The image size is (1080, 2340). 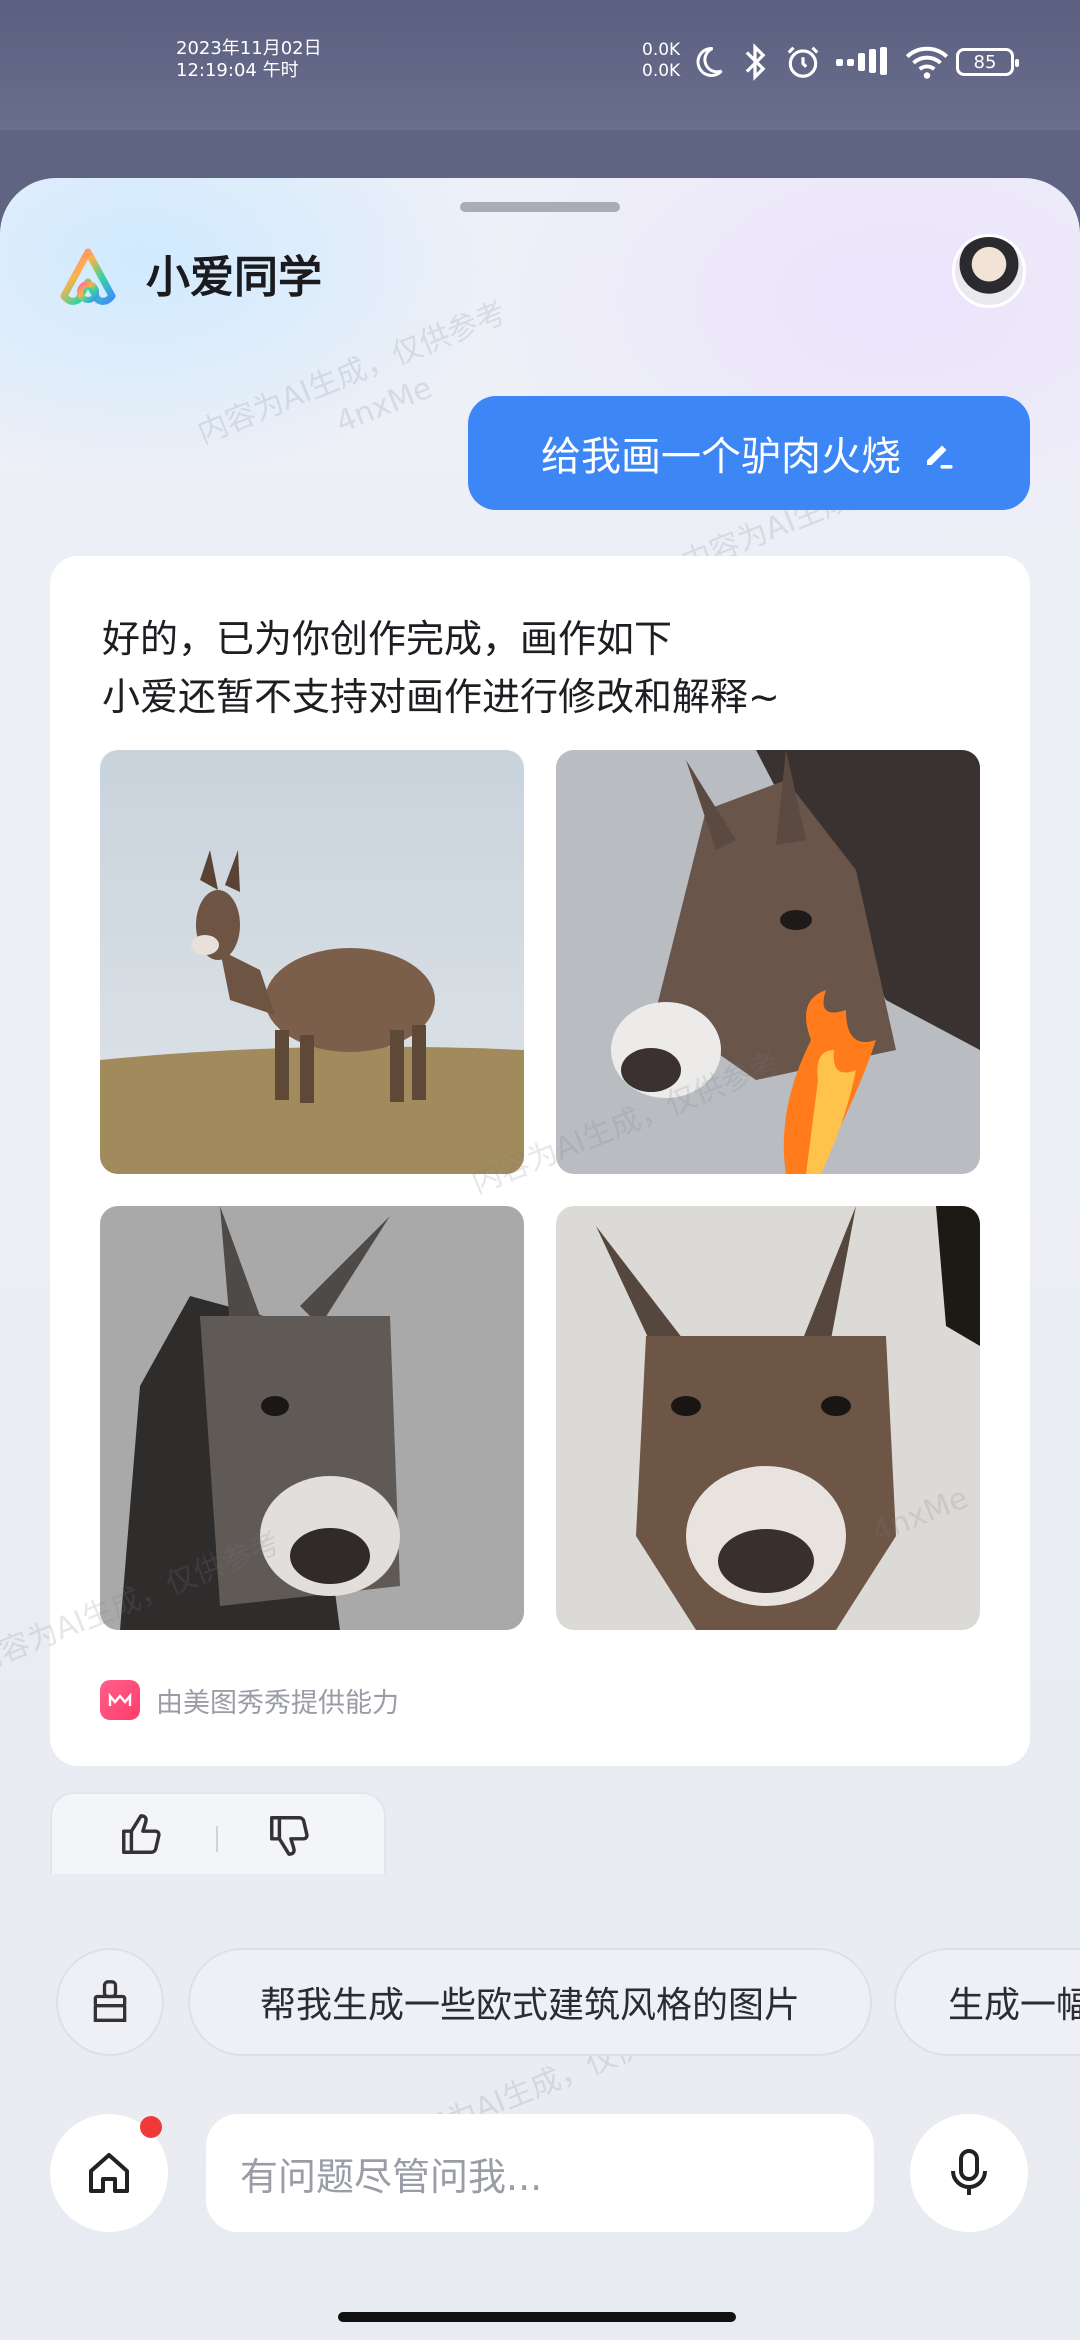 I want to click on signal-icon, so click(x=861, y=61).